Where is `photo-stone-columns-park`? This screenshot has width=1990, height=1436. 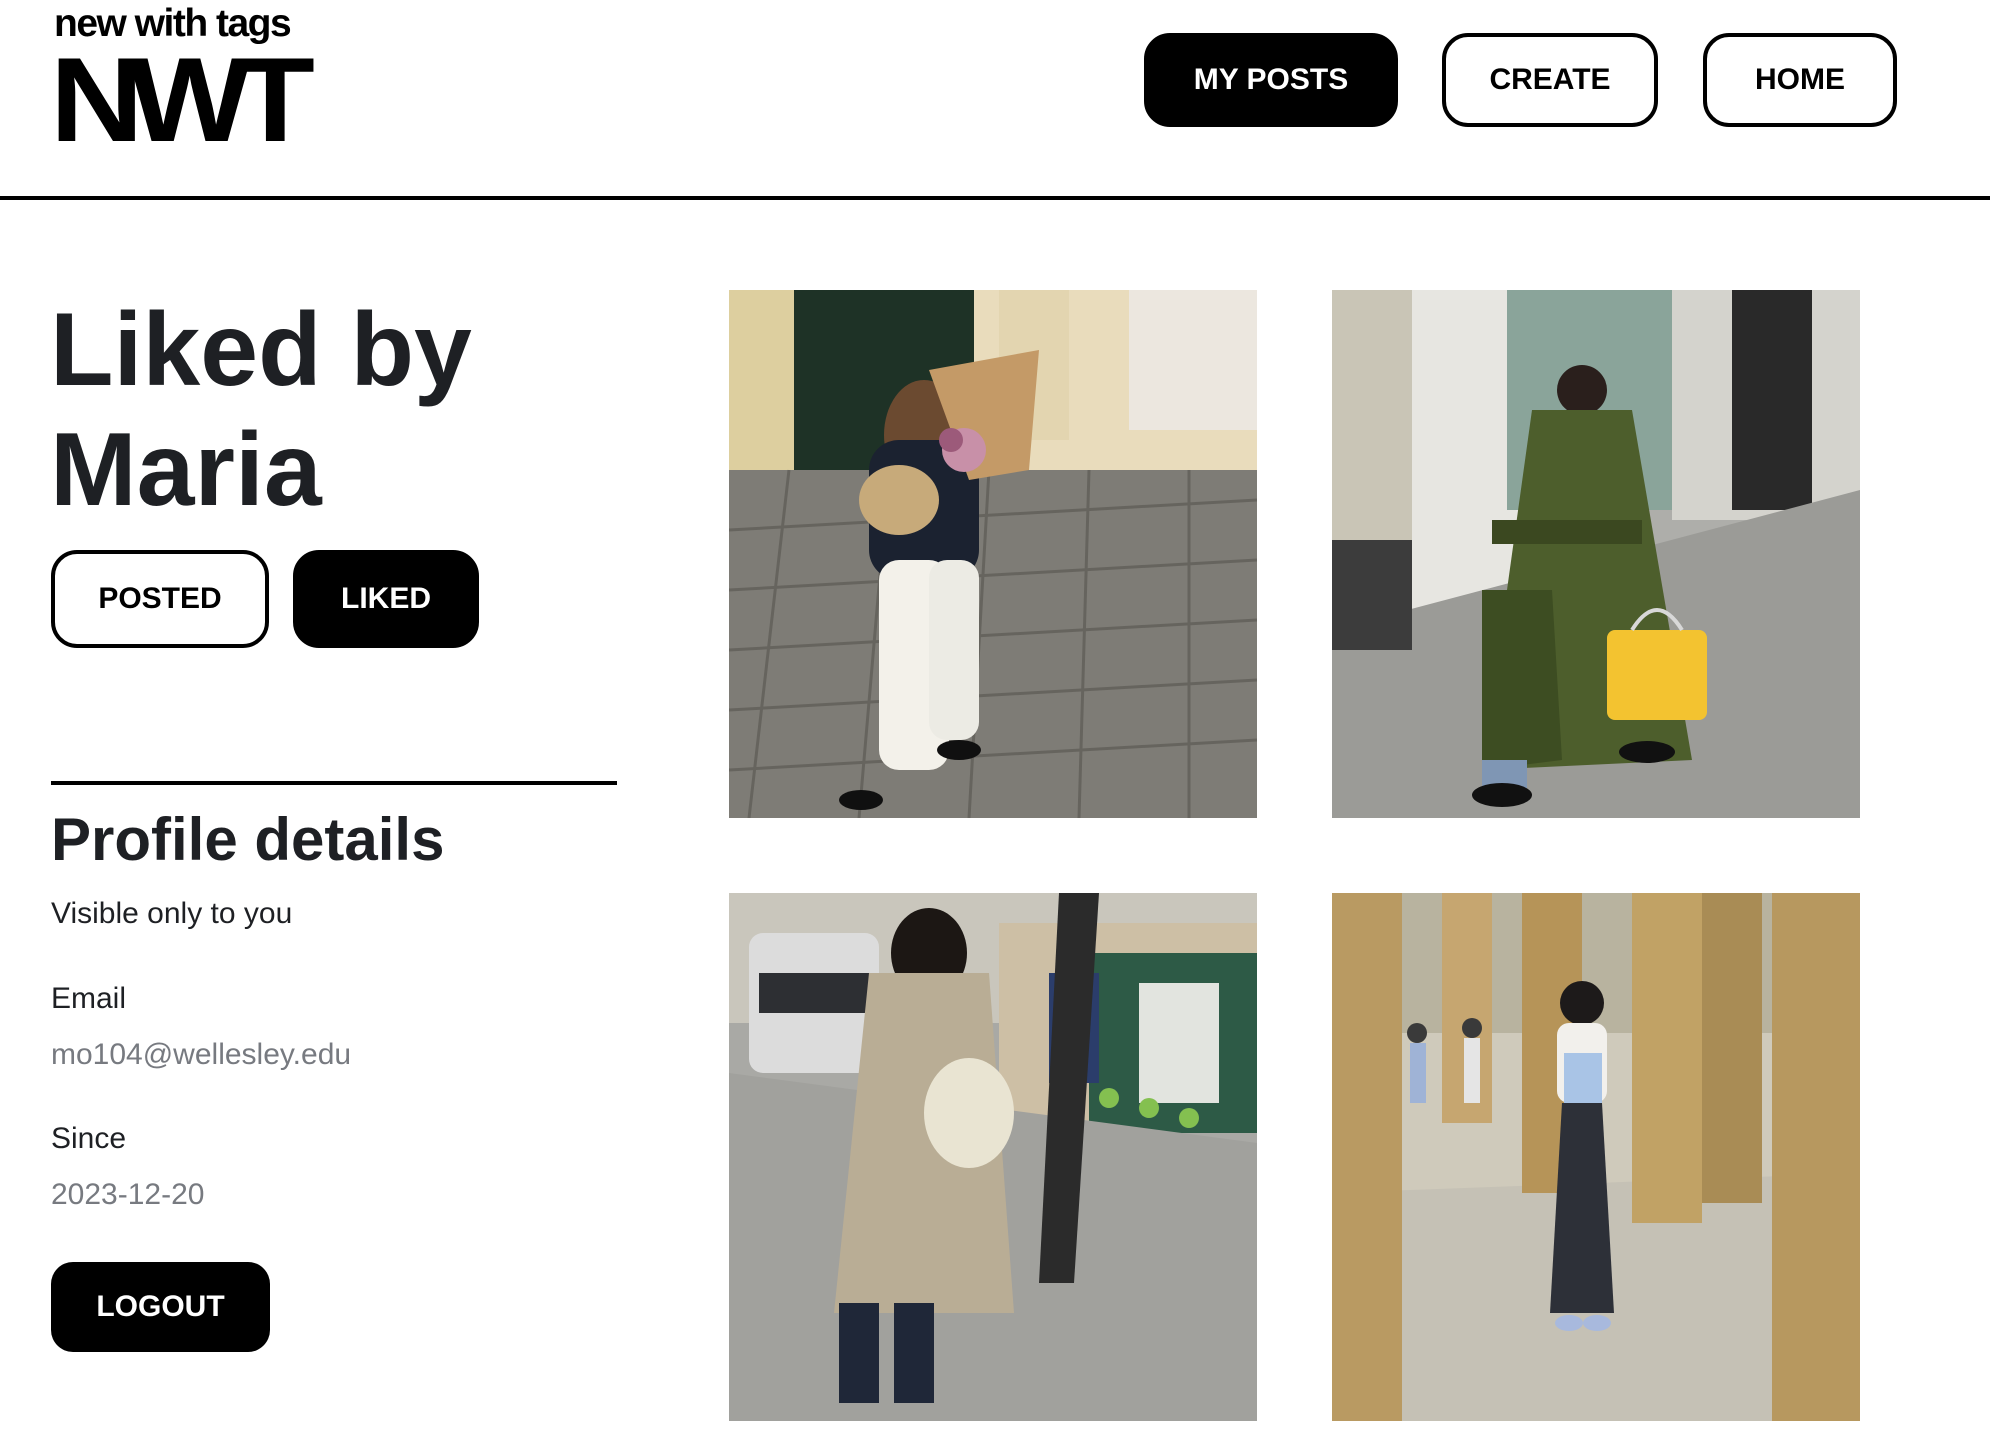
photo-stone-columns-park is located at coordinates (1596, 1157).